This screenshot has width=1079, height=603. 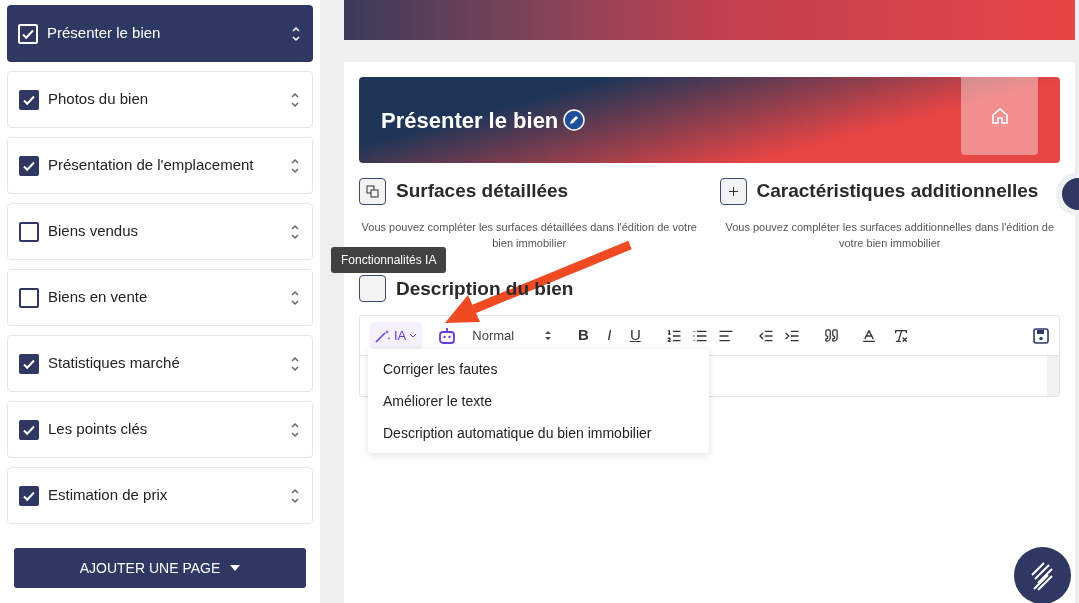 I want to click on page-item: Estimation de prix, so click(x=160, y=495).